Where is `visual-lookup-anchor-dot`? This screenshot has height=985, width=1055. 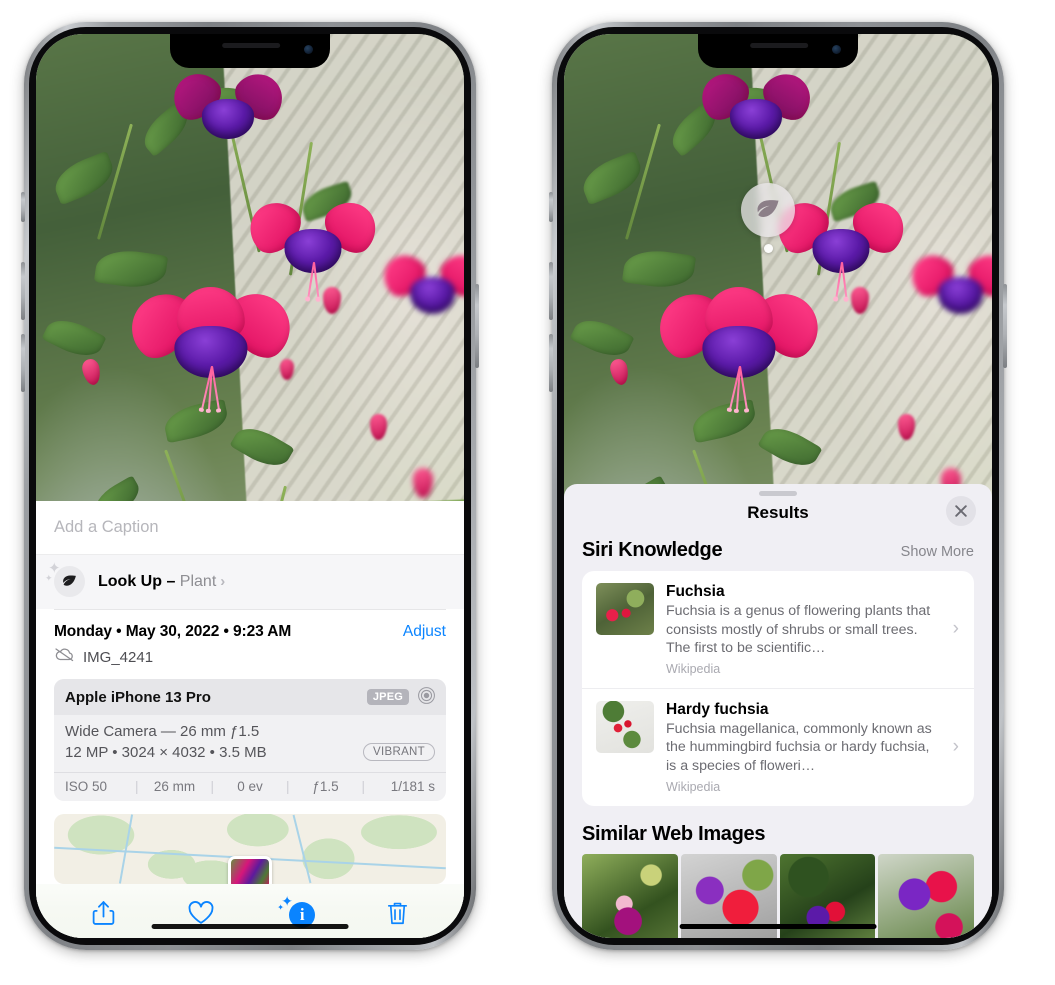 visual-lookup-anchor-dot is located at coordinates (768, 248).